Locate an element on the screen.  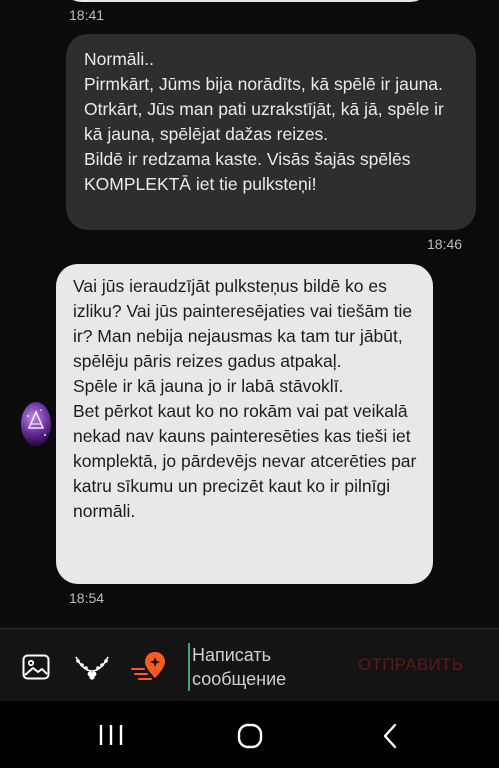
previous-message-bubble is located at coordinates (246, 1).